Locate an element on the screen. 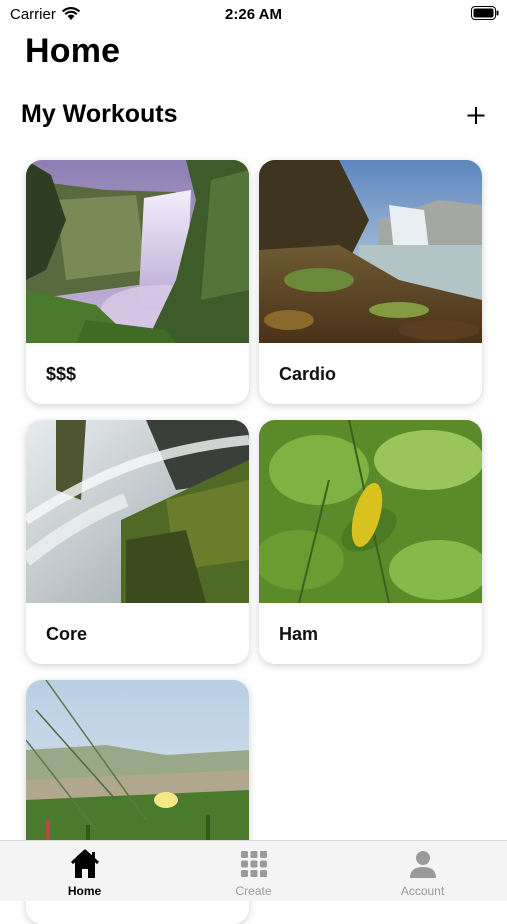 The width and height of the screenshot is (507, 924). grid-icon is located at coordinates (254, 864).